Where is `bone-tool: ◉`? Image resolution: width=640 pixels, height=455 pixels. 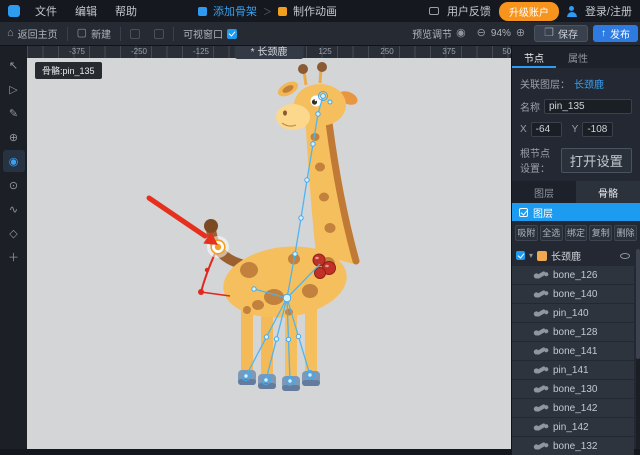 bone-tool: ◉ is located at coordinates (13, 161).